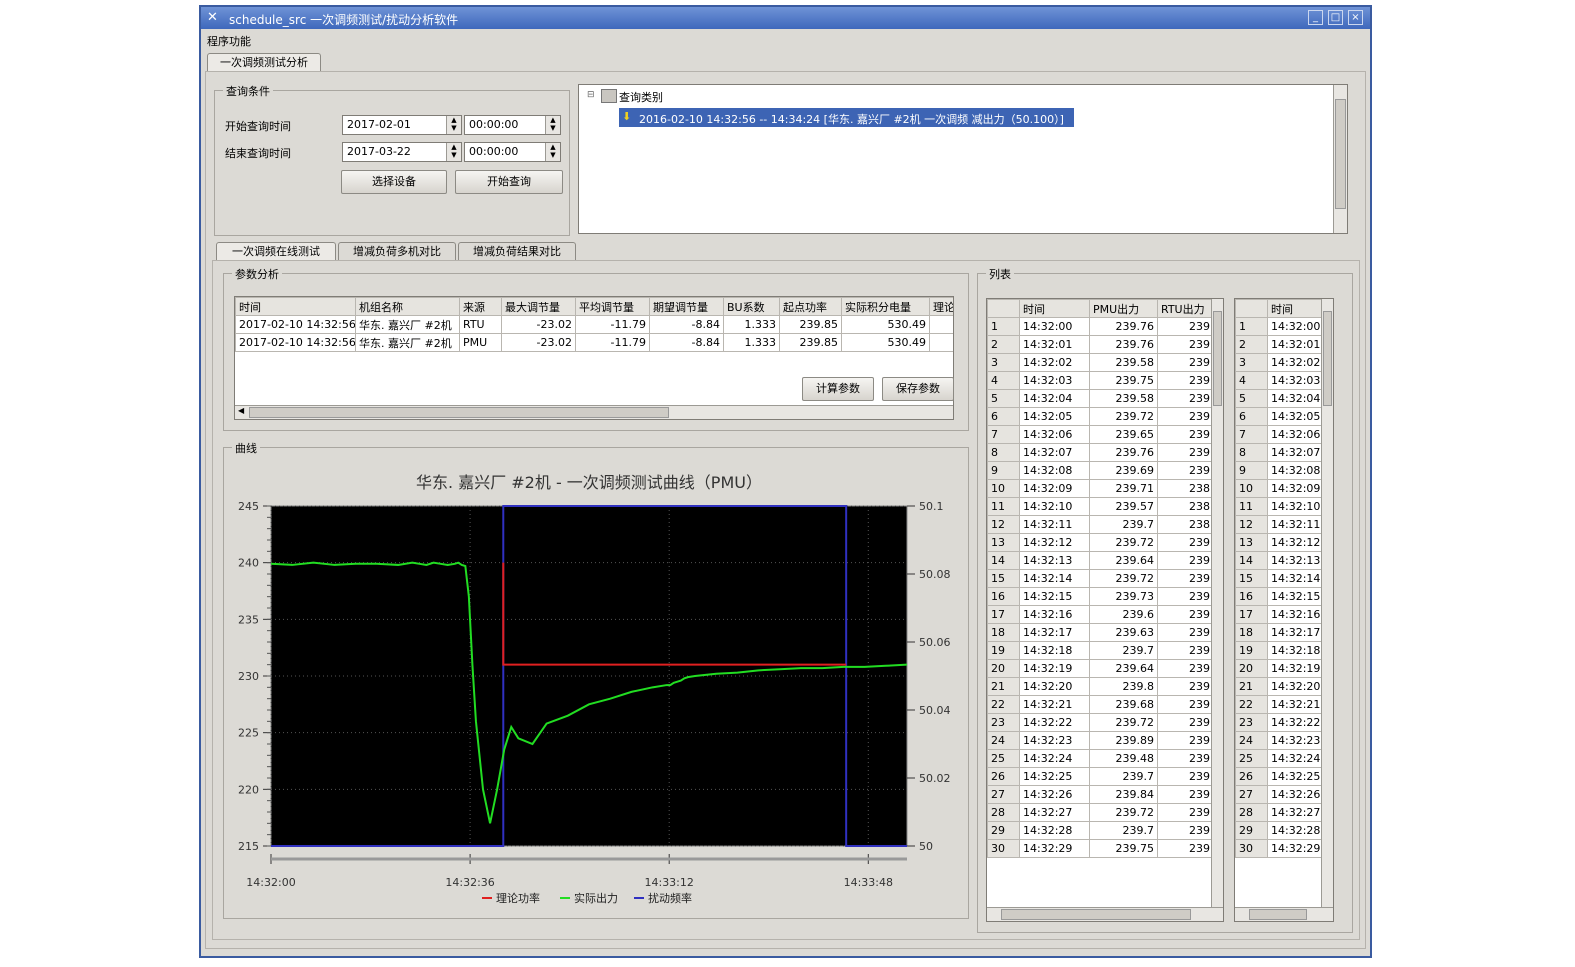 This screenshot has height=967, width=1575. Describe the element at coordinates (1279, 560) in the screenshot. I see `list2-row: 14 14:32:13` at that location.